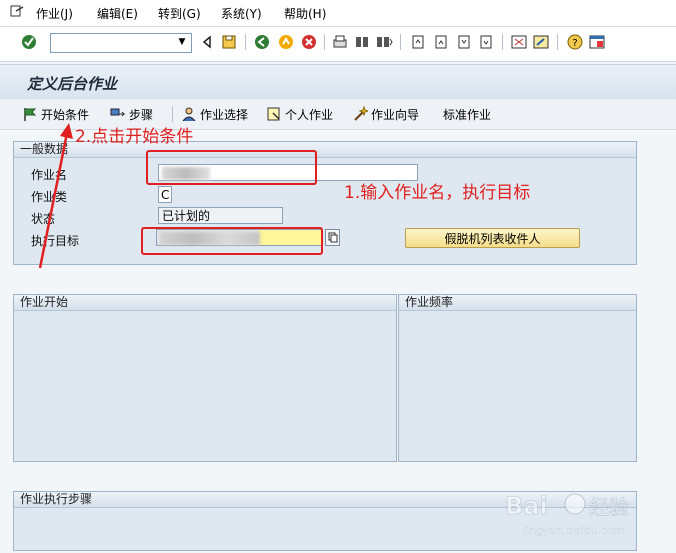  What do you see at coordinates (262, 42) in the screenshot?
I see `back-icon` at bounding box center [262, 42].